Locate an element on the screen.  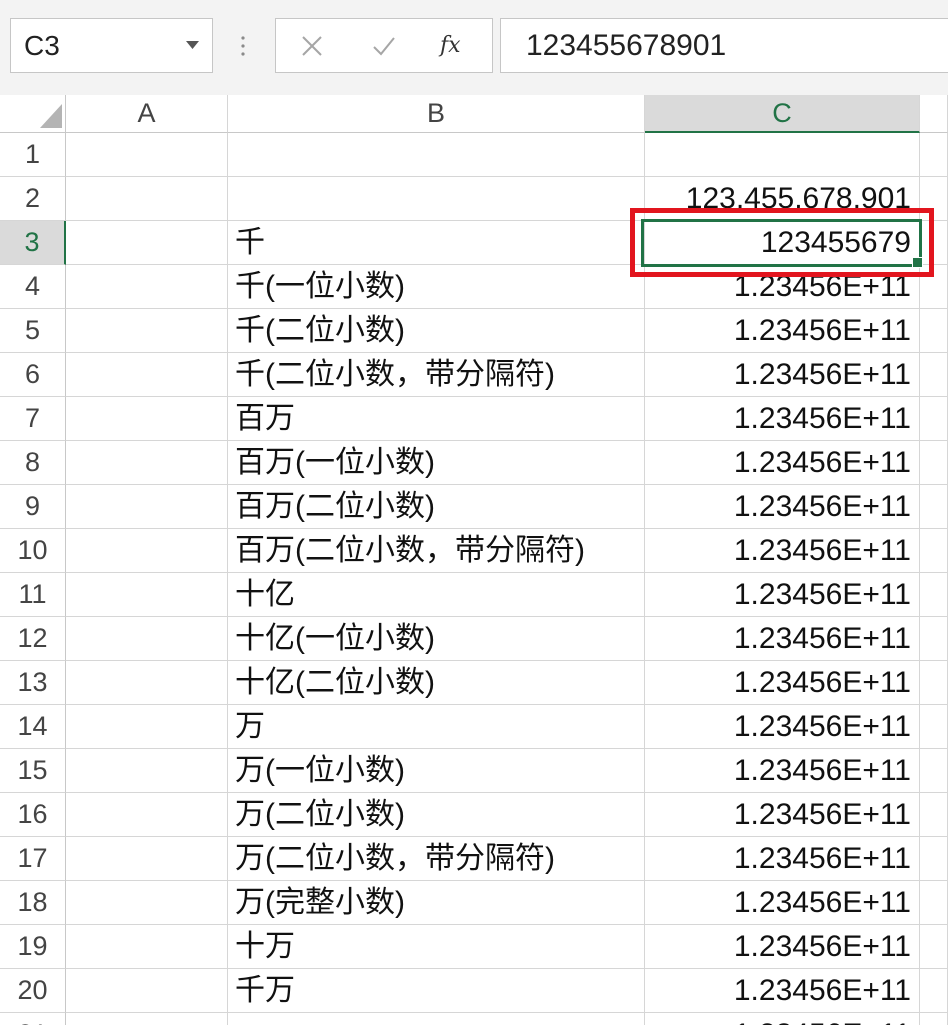
cell-d12 is located at coordinates (934, 639).